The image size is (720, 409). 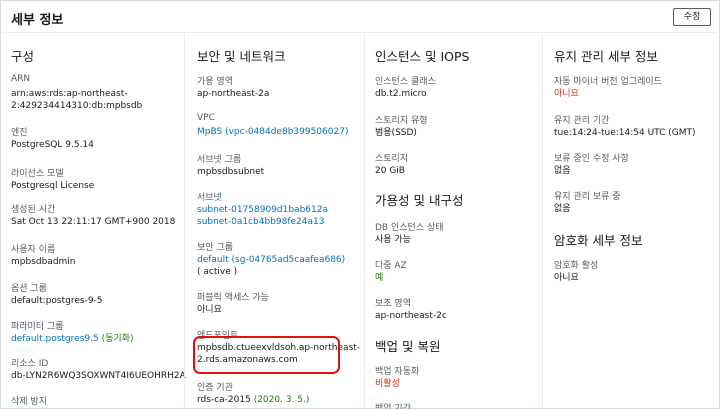 What do you see at coordinates (411, 316) in the screenshot?
I see `secondary-zone-value: ap-northeast-2c` at bounding box center [411, 316].